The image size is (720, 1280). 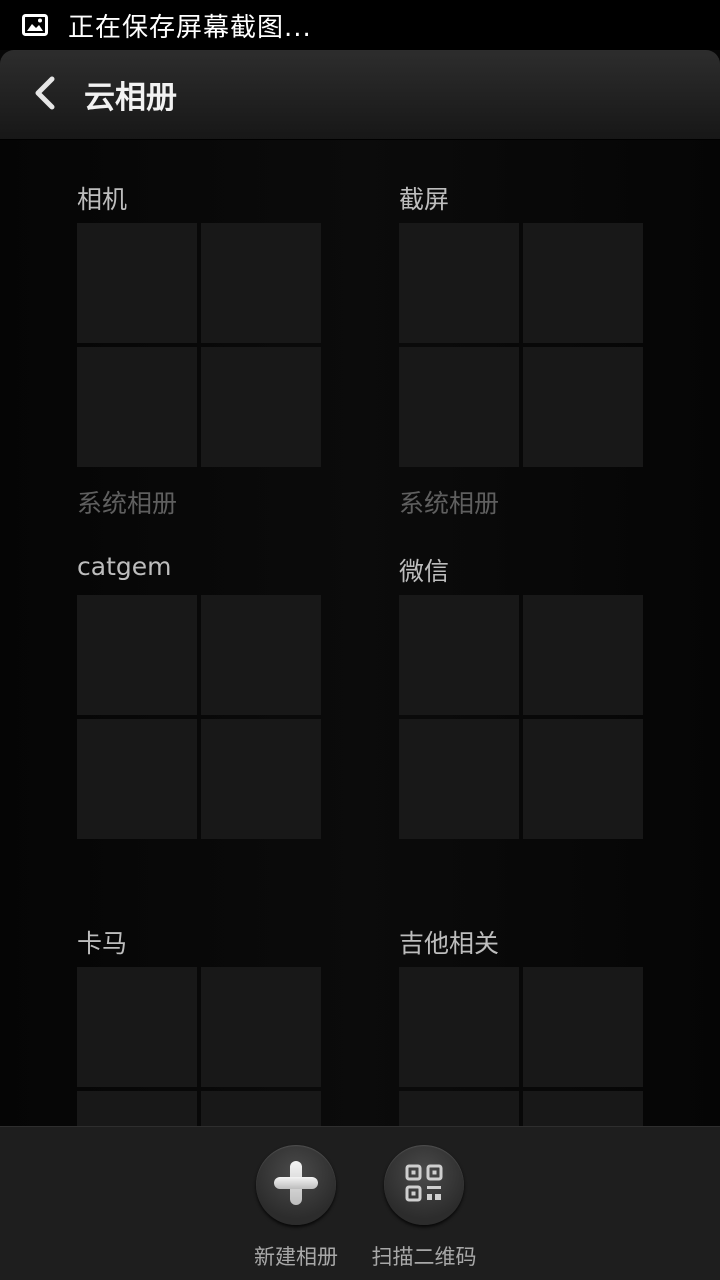 I want to click on page-title: 云相册, so click(x=130, y=98).